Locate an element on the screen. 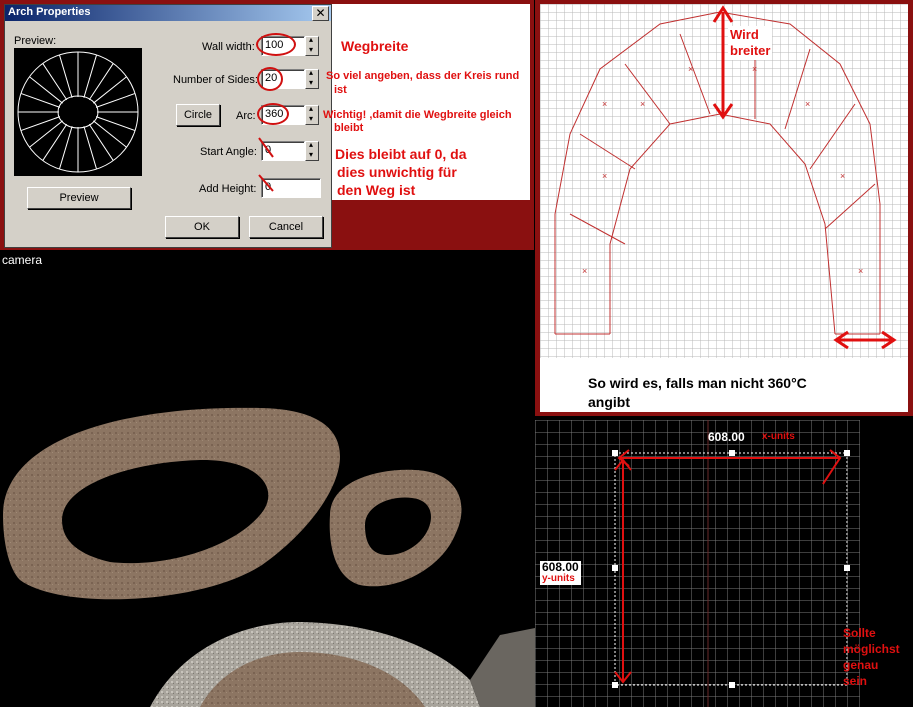 This screenshot has width=913, height=707. arch-preview-wheel is located at coordinates (78, 112).